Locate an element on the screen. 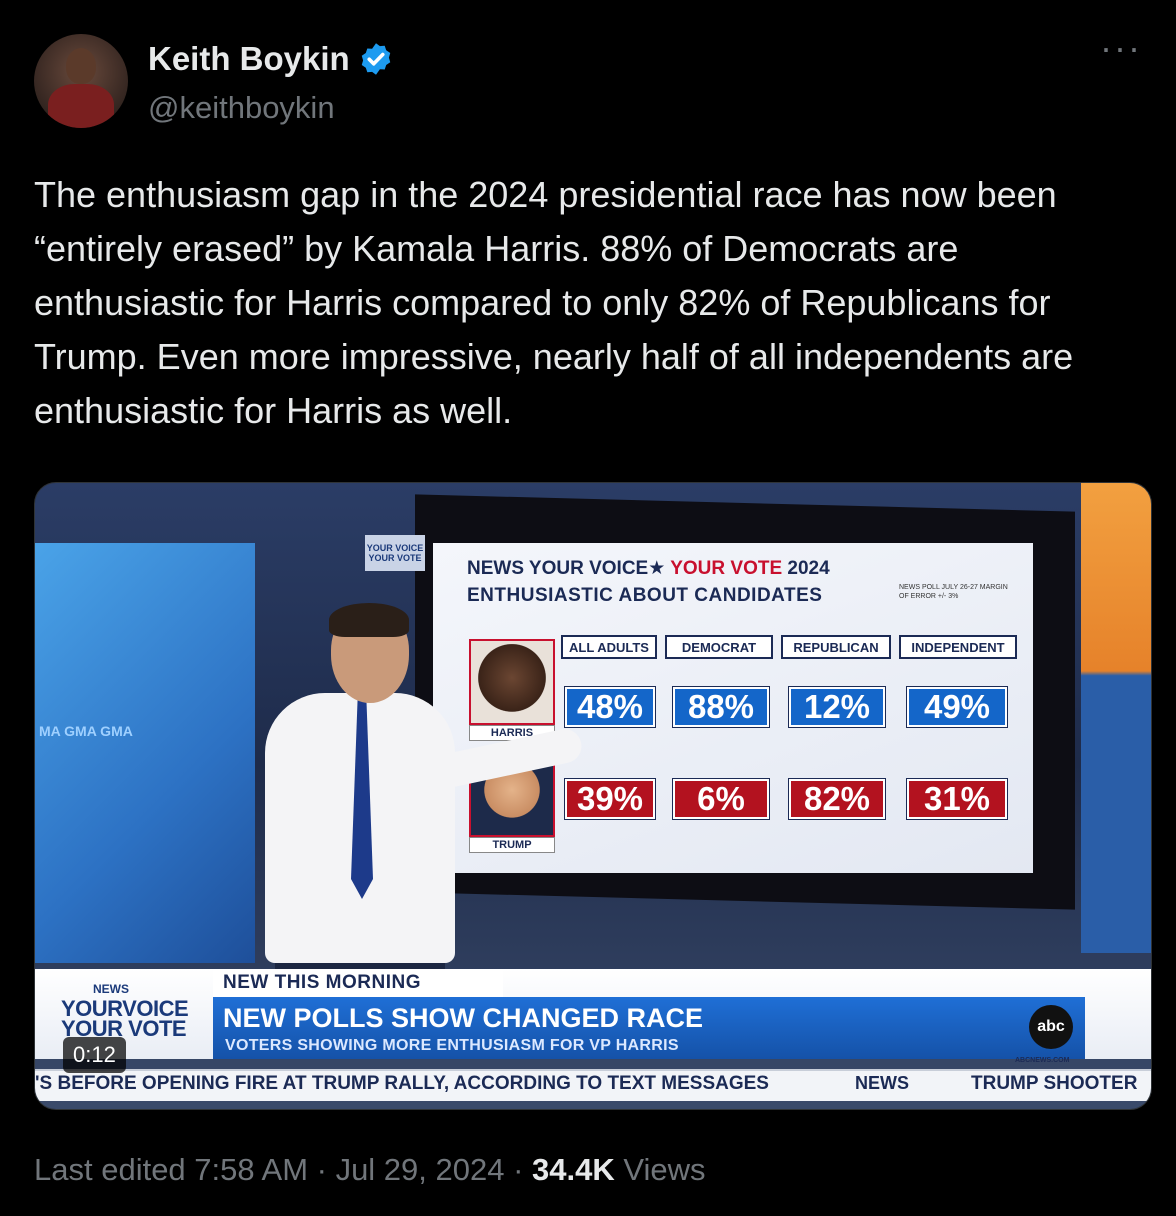 The image size is (1176, 1216). avatar-head is located at coordinates (81, 66).